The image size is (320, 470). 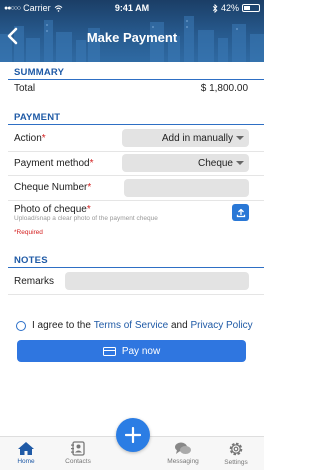 What do you see at coordinates (78, 448) in the screenshot?
I see `contacts-icon` at bounding box center [78, 448].